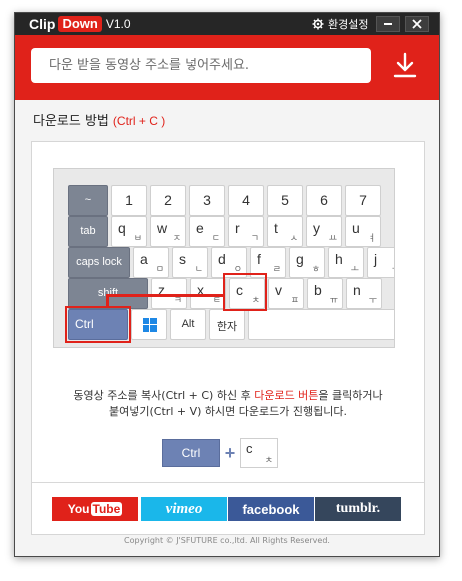 The height and width of the screenshot is (581, 462). What do you see at coordinates (190, 262) in the screenshot?
I see `key-s: sㄴ` at bounding box center [190, 262].